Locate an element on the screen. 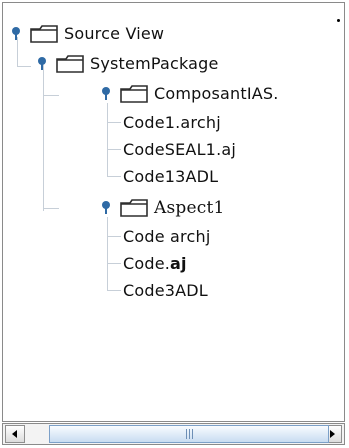  left-arrow-icon is located at coordinates (14, 434).